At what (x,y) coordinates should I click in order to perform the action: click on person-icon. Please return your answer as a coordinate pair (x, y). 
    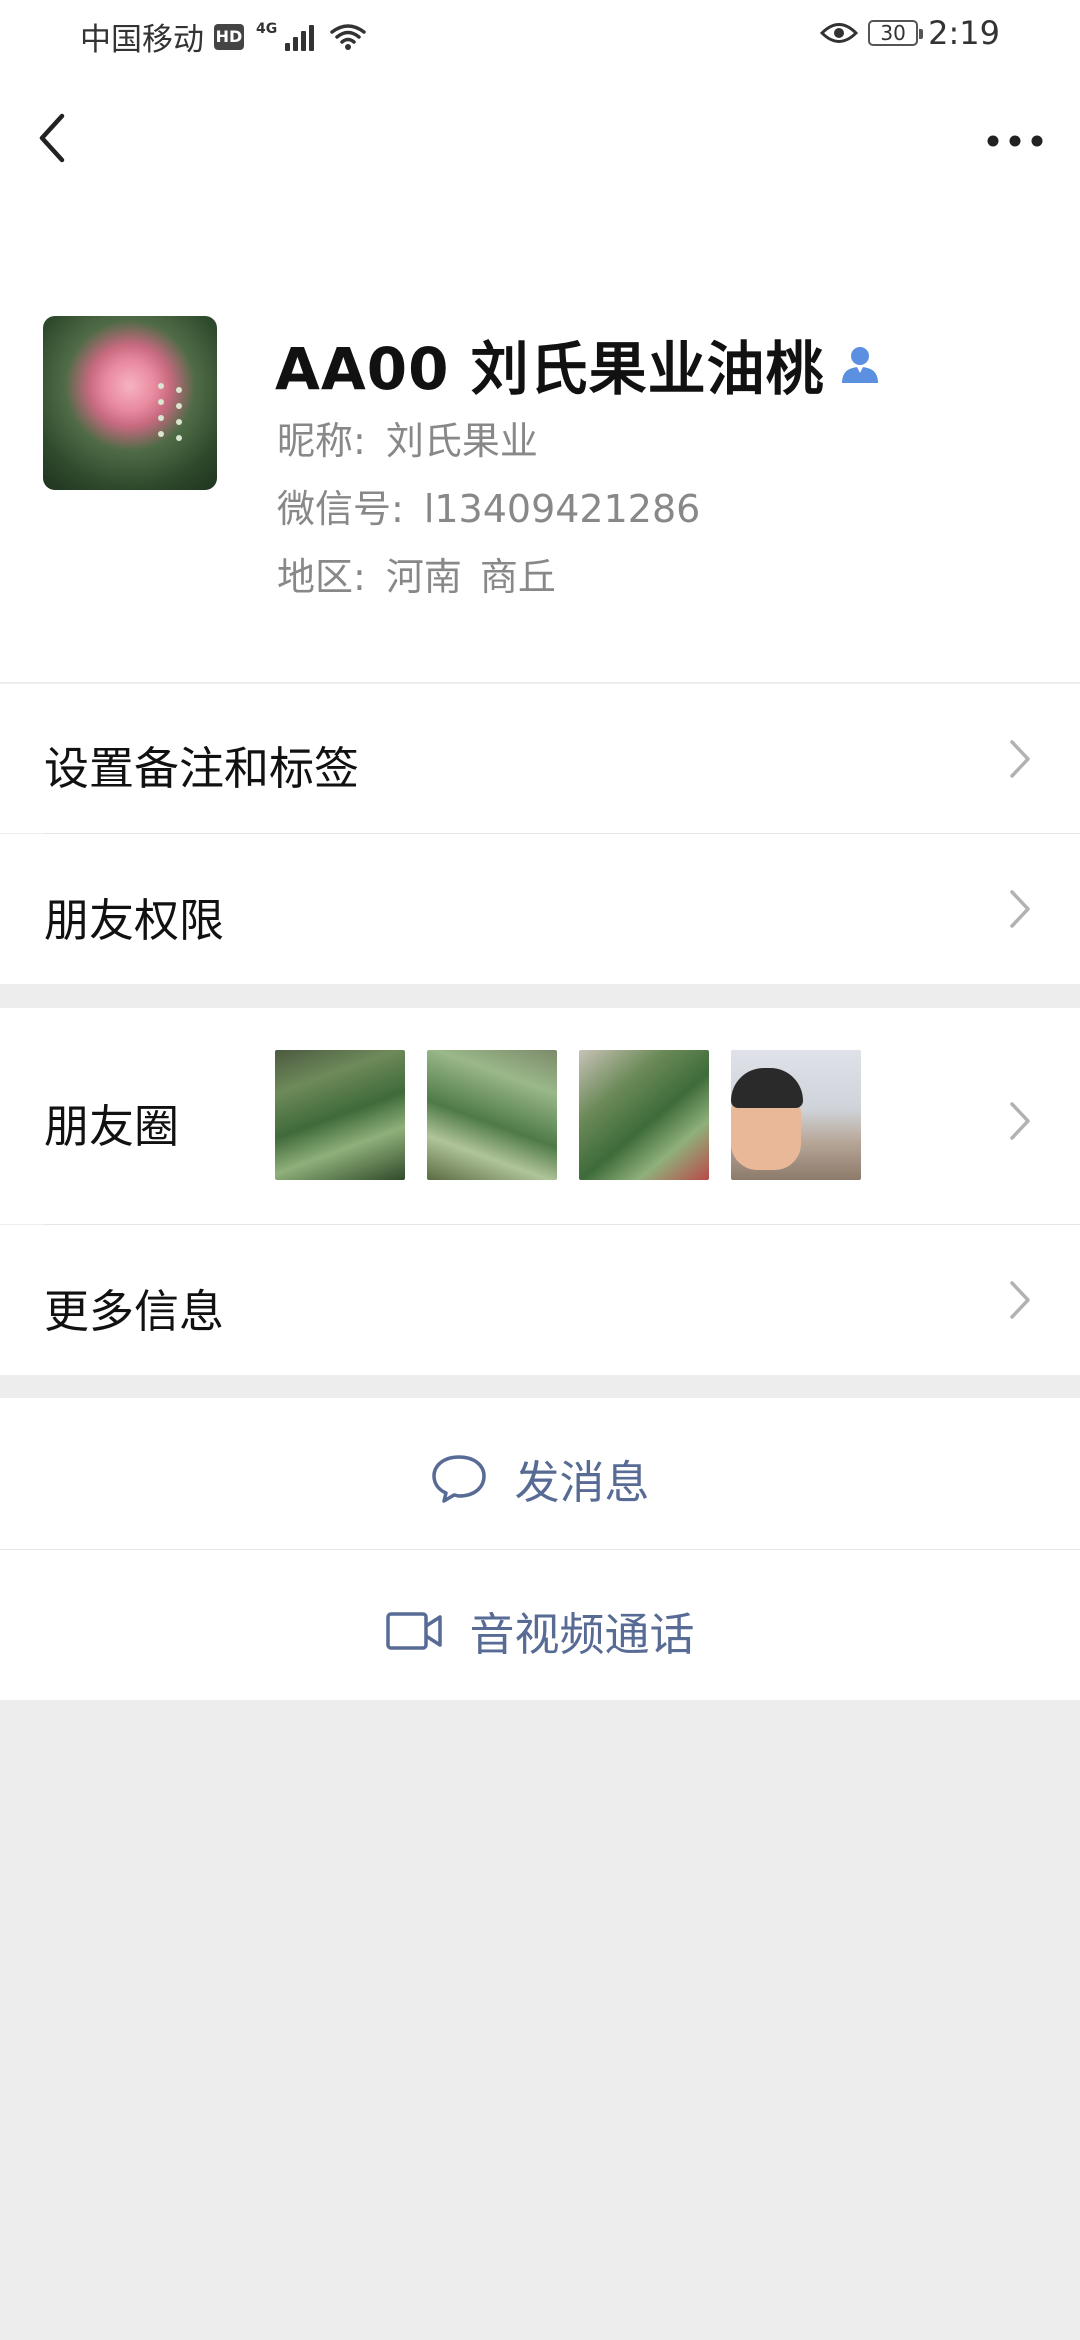
    Looking at the image, I should click on (859, 365).